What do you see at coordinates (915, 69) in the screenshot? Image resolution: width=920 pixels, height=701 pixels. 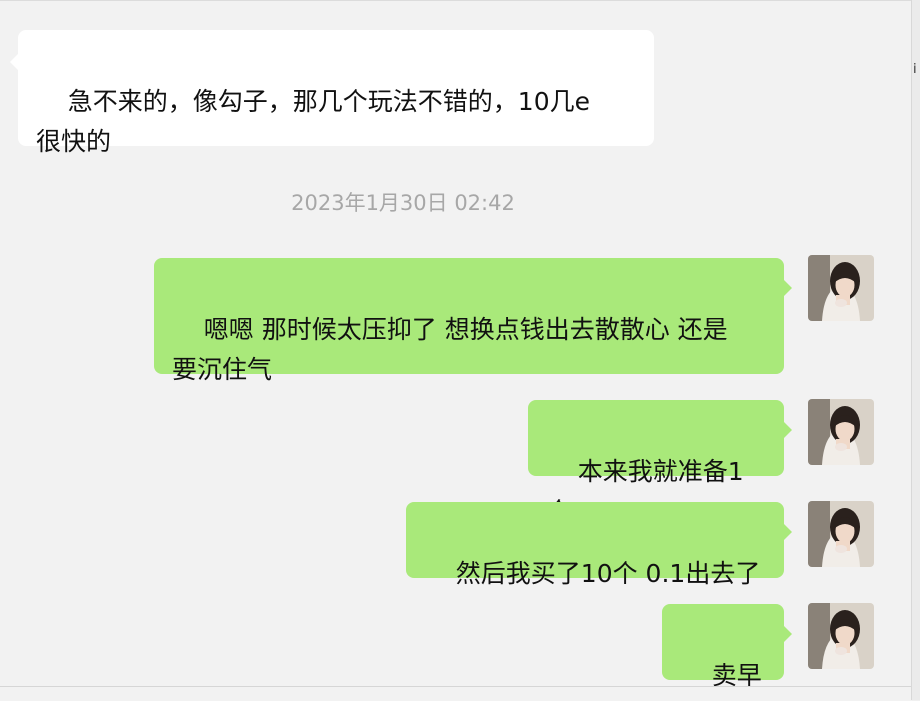 I see `side-panel-glyph-icon: i` at bounding box center [915, 69].